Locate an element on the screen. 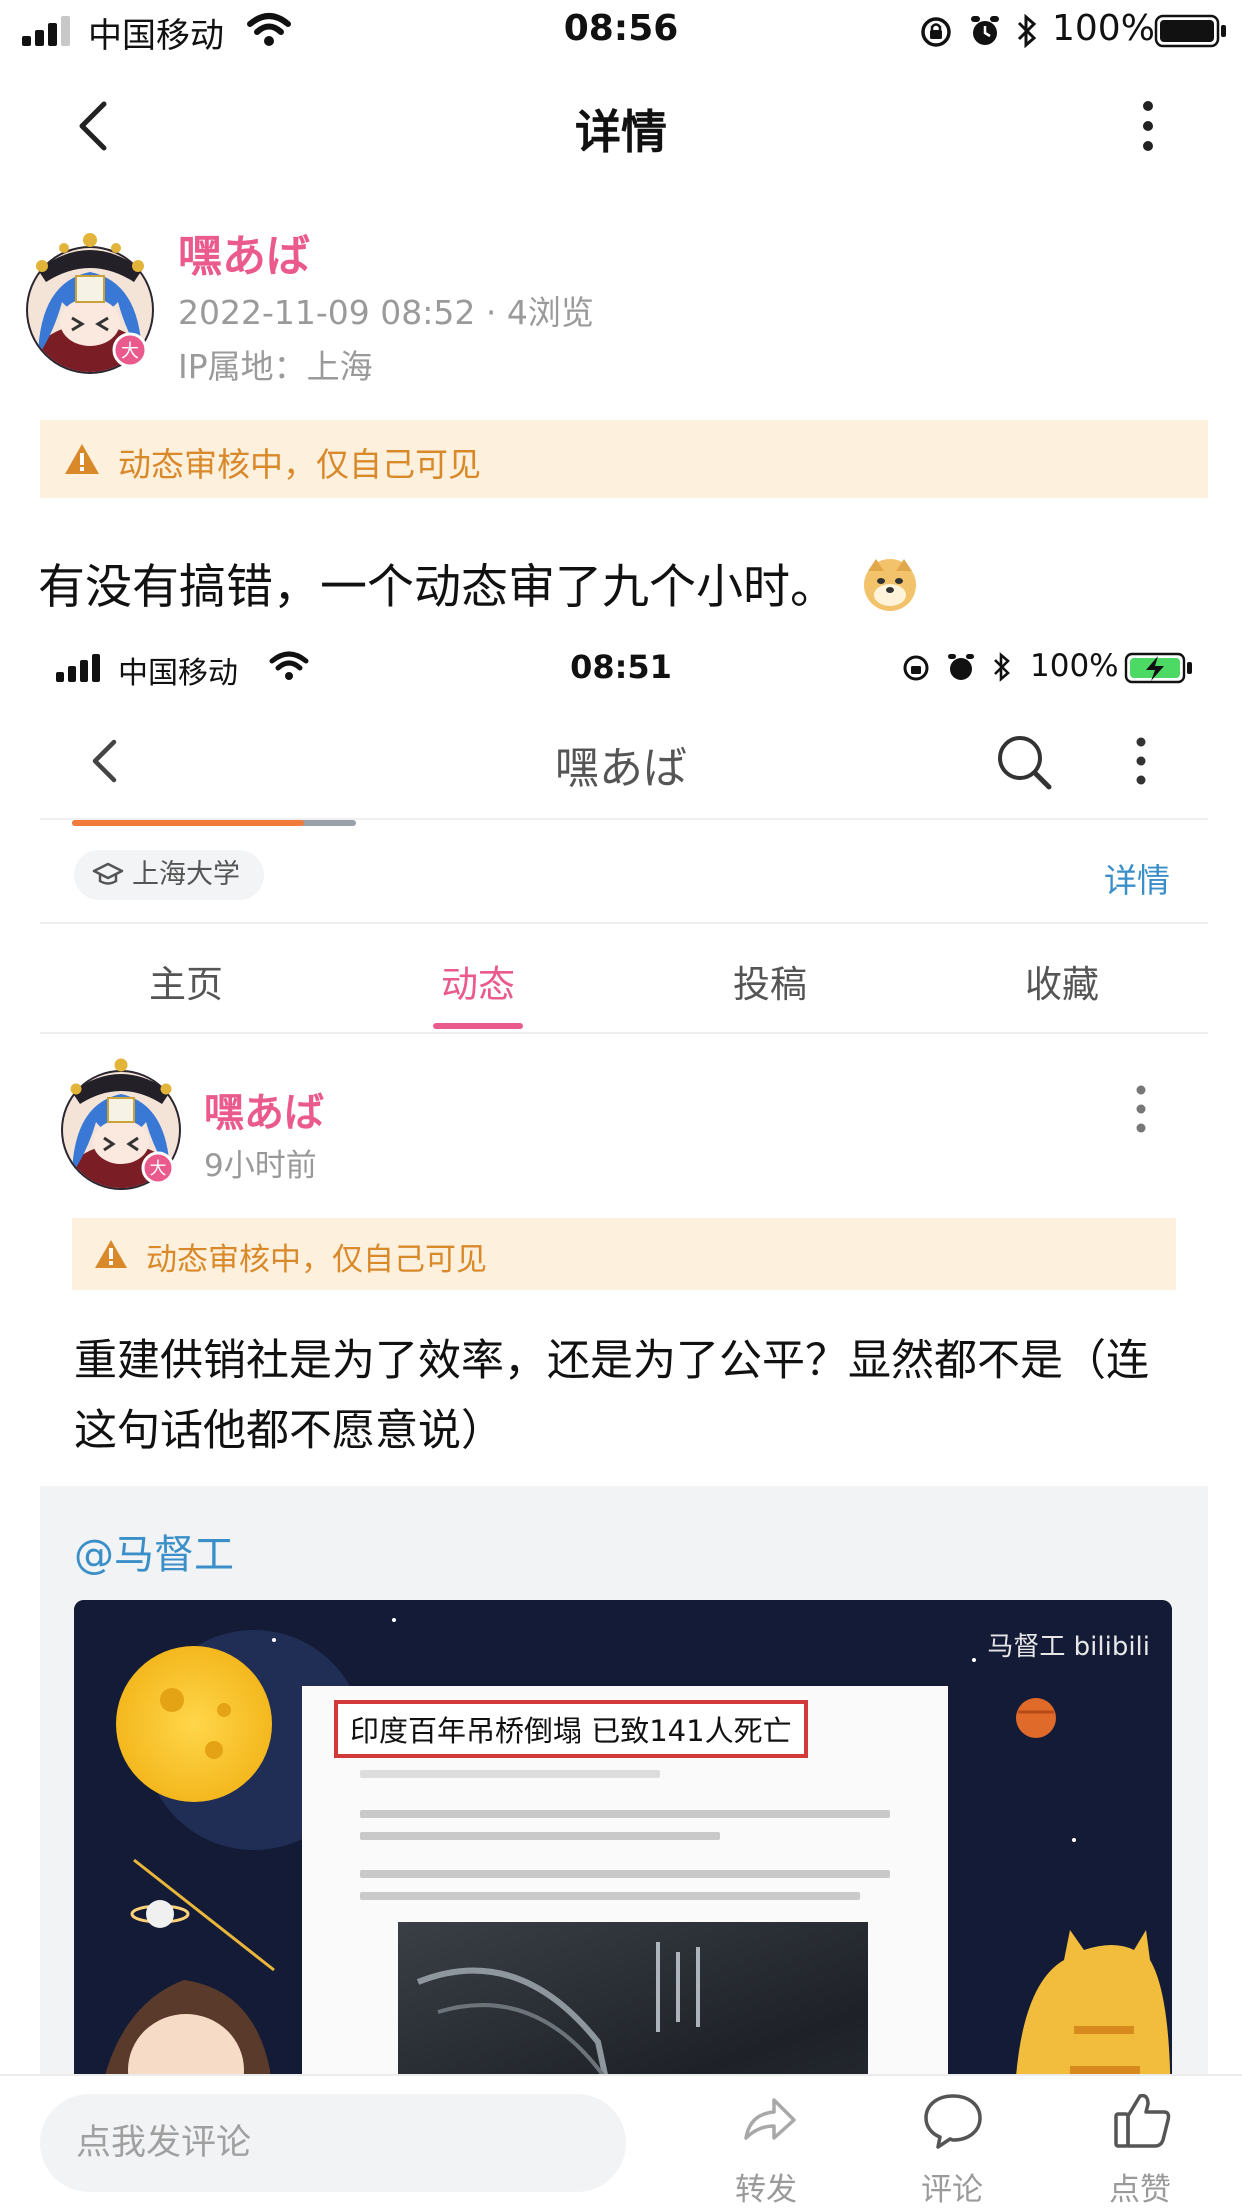 Image resolution: width=1242 pixels, height=2209 pixels. inner-post-time: 9小时前 is located at coordinates (260, 1166).